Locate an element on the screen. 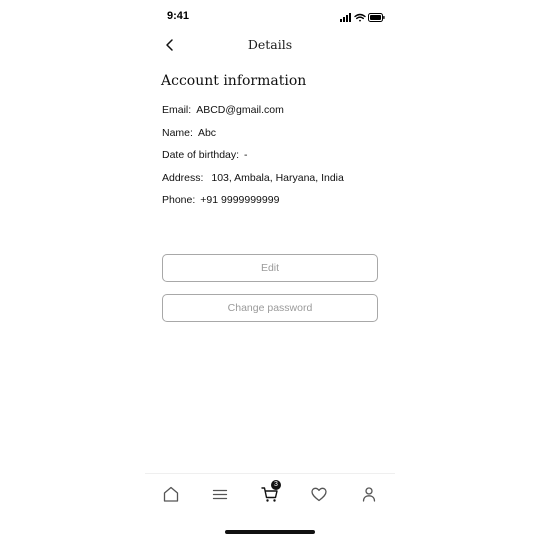 The width and height of the screenshot is (540, 540). name-row: Name: Abc is located at coordinates (274, 138).